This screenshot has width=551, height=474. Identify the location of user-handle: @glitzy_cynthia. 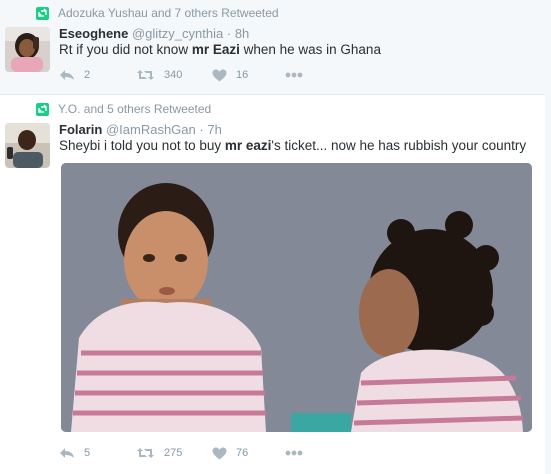
(177, 33).